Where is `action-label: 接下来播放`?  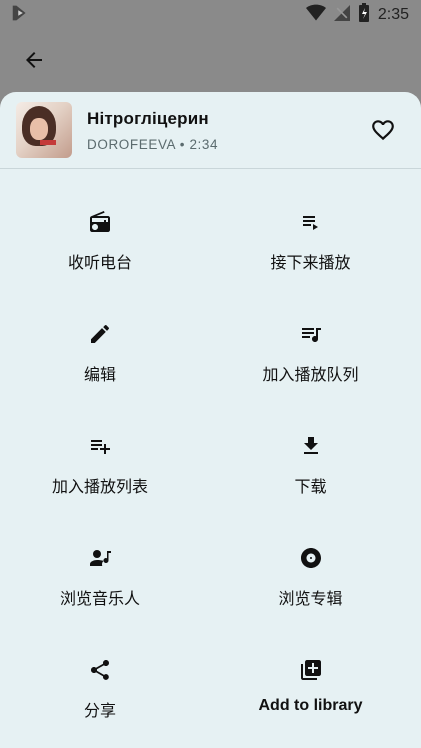
action-label: 接下来播放 is located at coordinates (310, 263).